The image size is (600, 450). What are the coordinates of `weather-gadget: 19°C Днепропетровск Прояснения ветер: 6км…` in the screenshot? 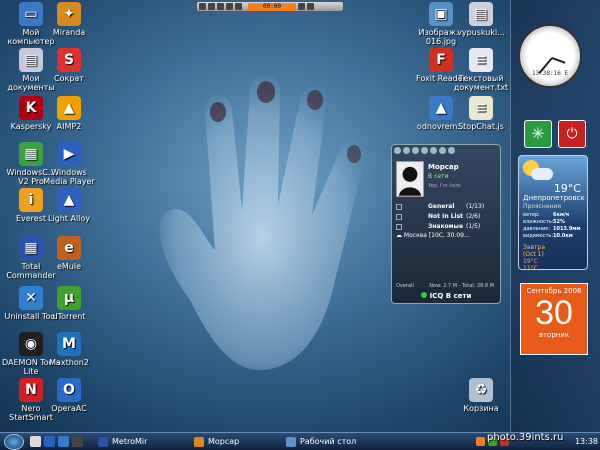 It's located at (553, 213).